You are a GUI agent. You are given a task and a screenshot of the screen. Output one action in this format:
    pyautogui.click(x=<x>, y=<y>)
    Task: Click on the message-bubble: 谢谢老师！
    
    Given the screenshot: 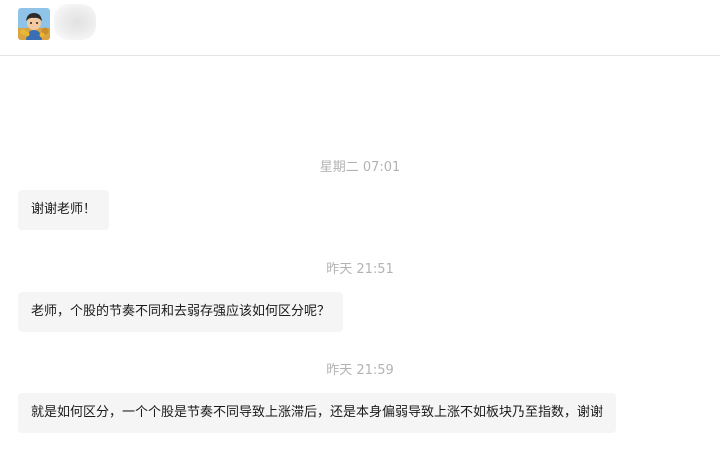 What is the action you would take?
    pyautogui.click(x=64, y=210)
    